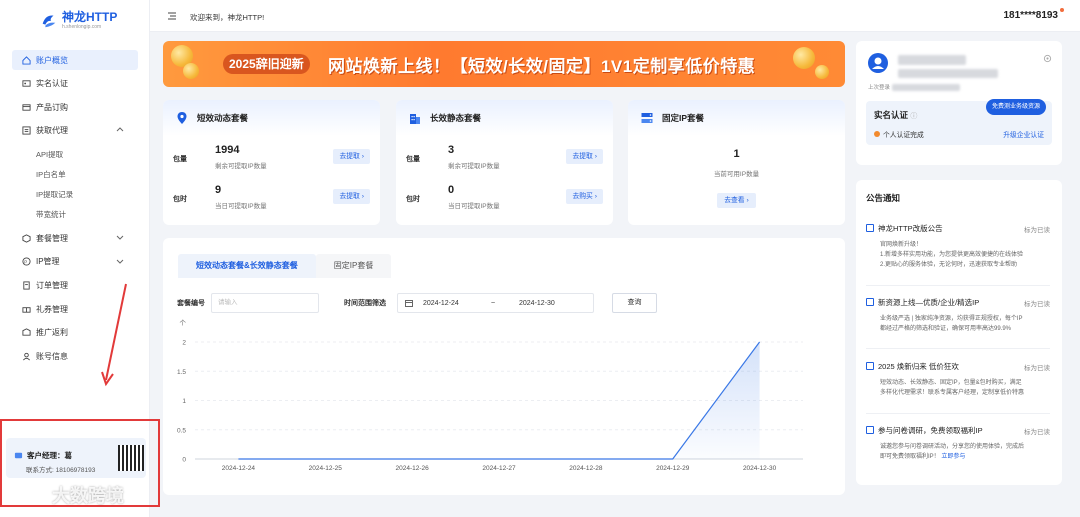 This screenshot has width=1080, height=517. What do you see at coordinates (75, 131) in the screenshot?
I see `sidebar-item-get-proxy: 获取代理` at bounding box center [75, 131].